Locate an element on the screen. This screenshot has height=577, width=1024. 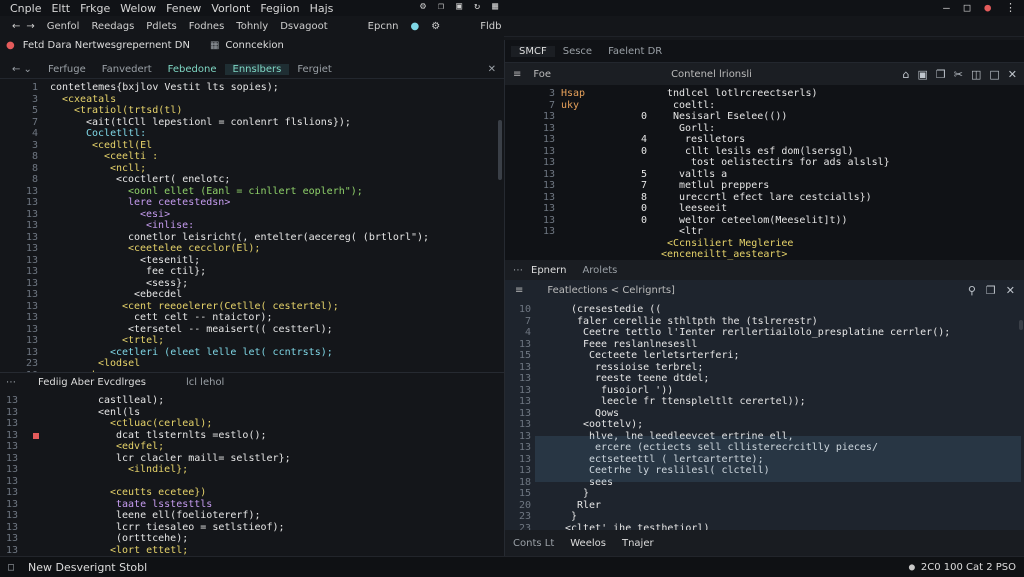
toolbar-item: Genfol is located at coordinates (63, 26).